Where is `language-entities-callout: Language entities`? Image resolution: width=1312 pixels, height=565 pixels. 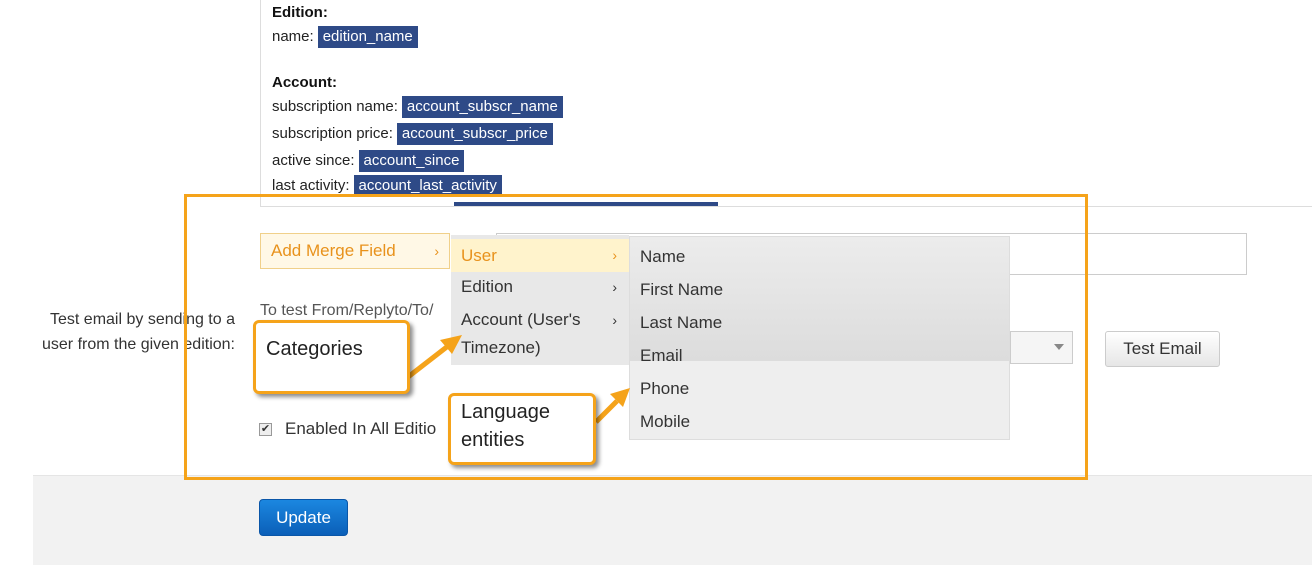 language-entities-callout: Language entities is located at coordinates (522, 429).